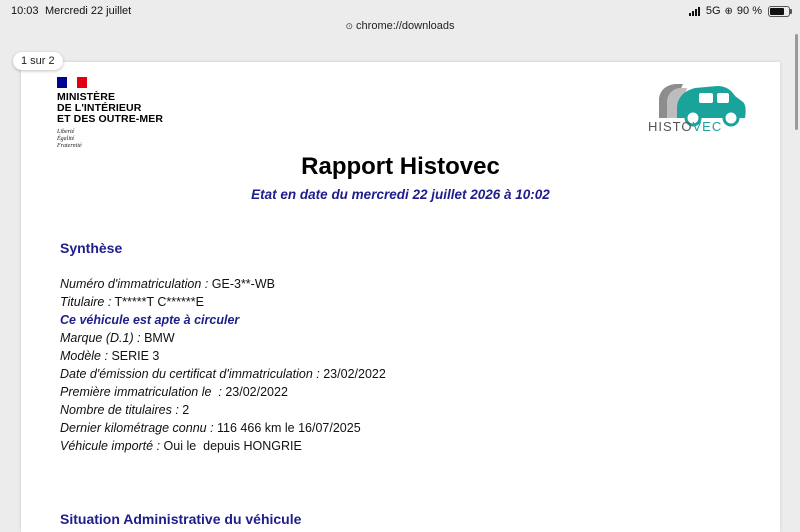 The height and width of the screenshot is (532, 800). Describe the element at coordinates (694, 11) in the screenshot. I see `signal-icon` at that location.